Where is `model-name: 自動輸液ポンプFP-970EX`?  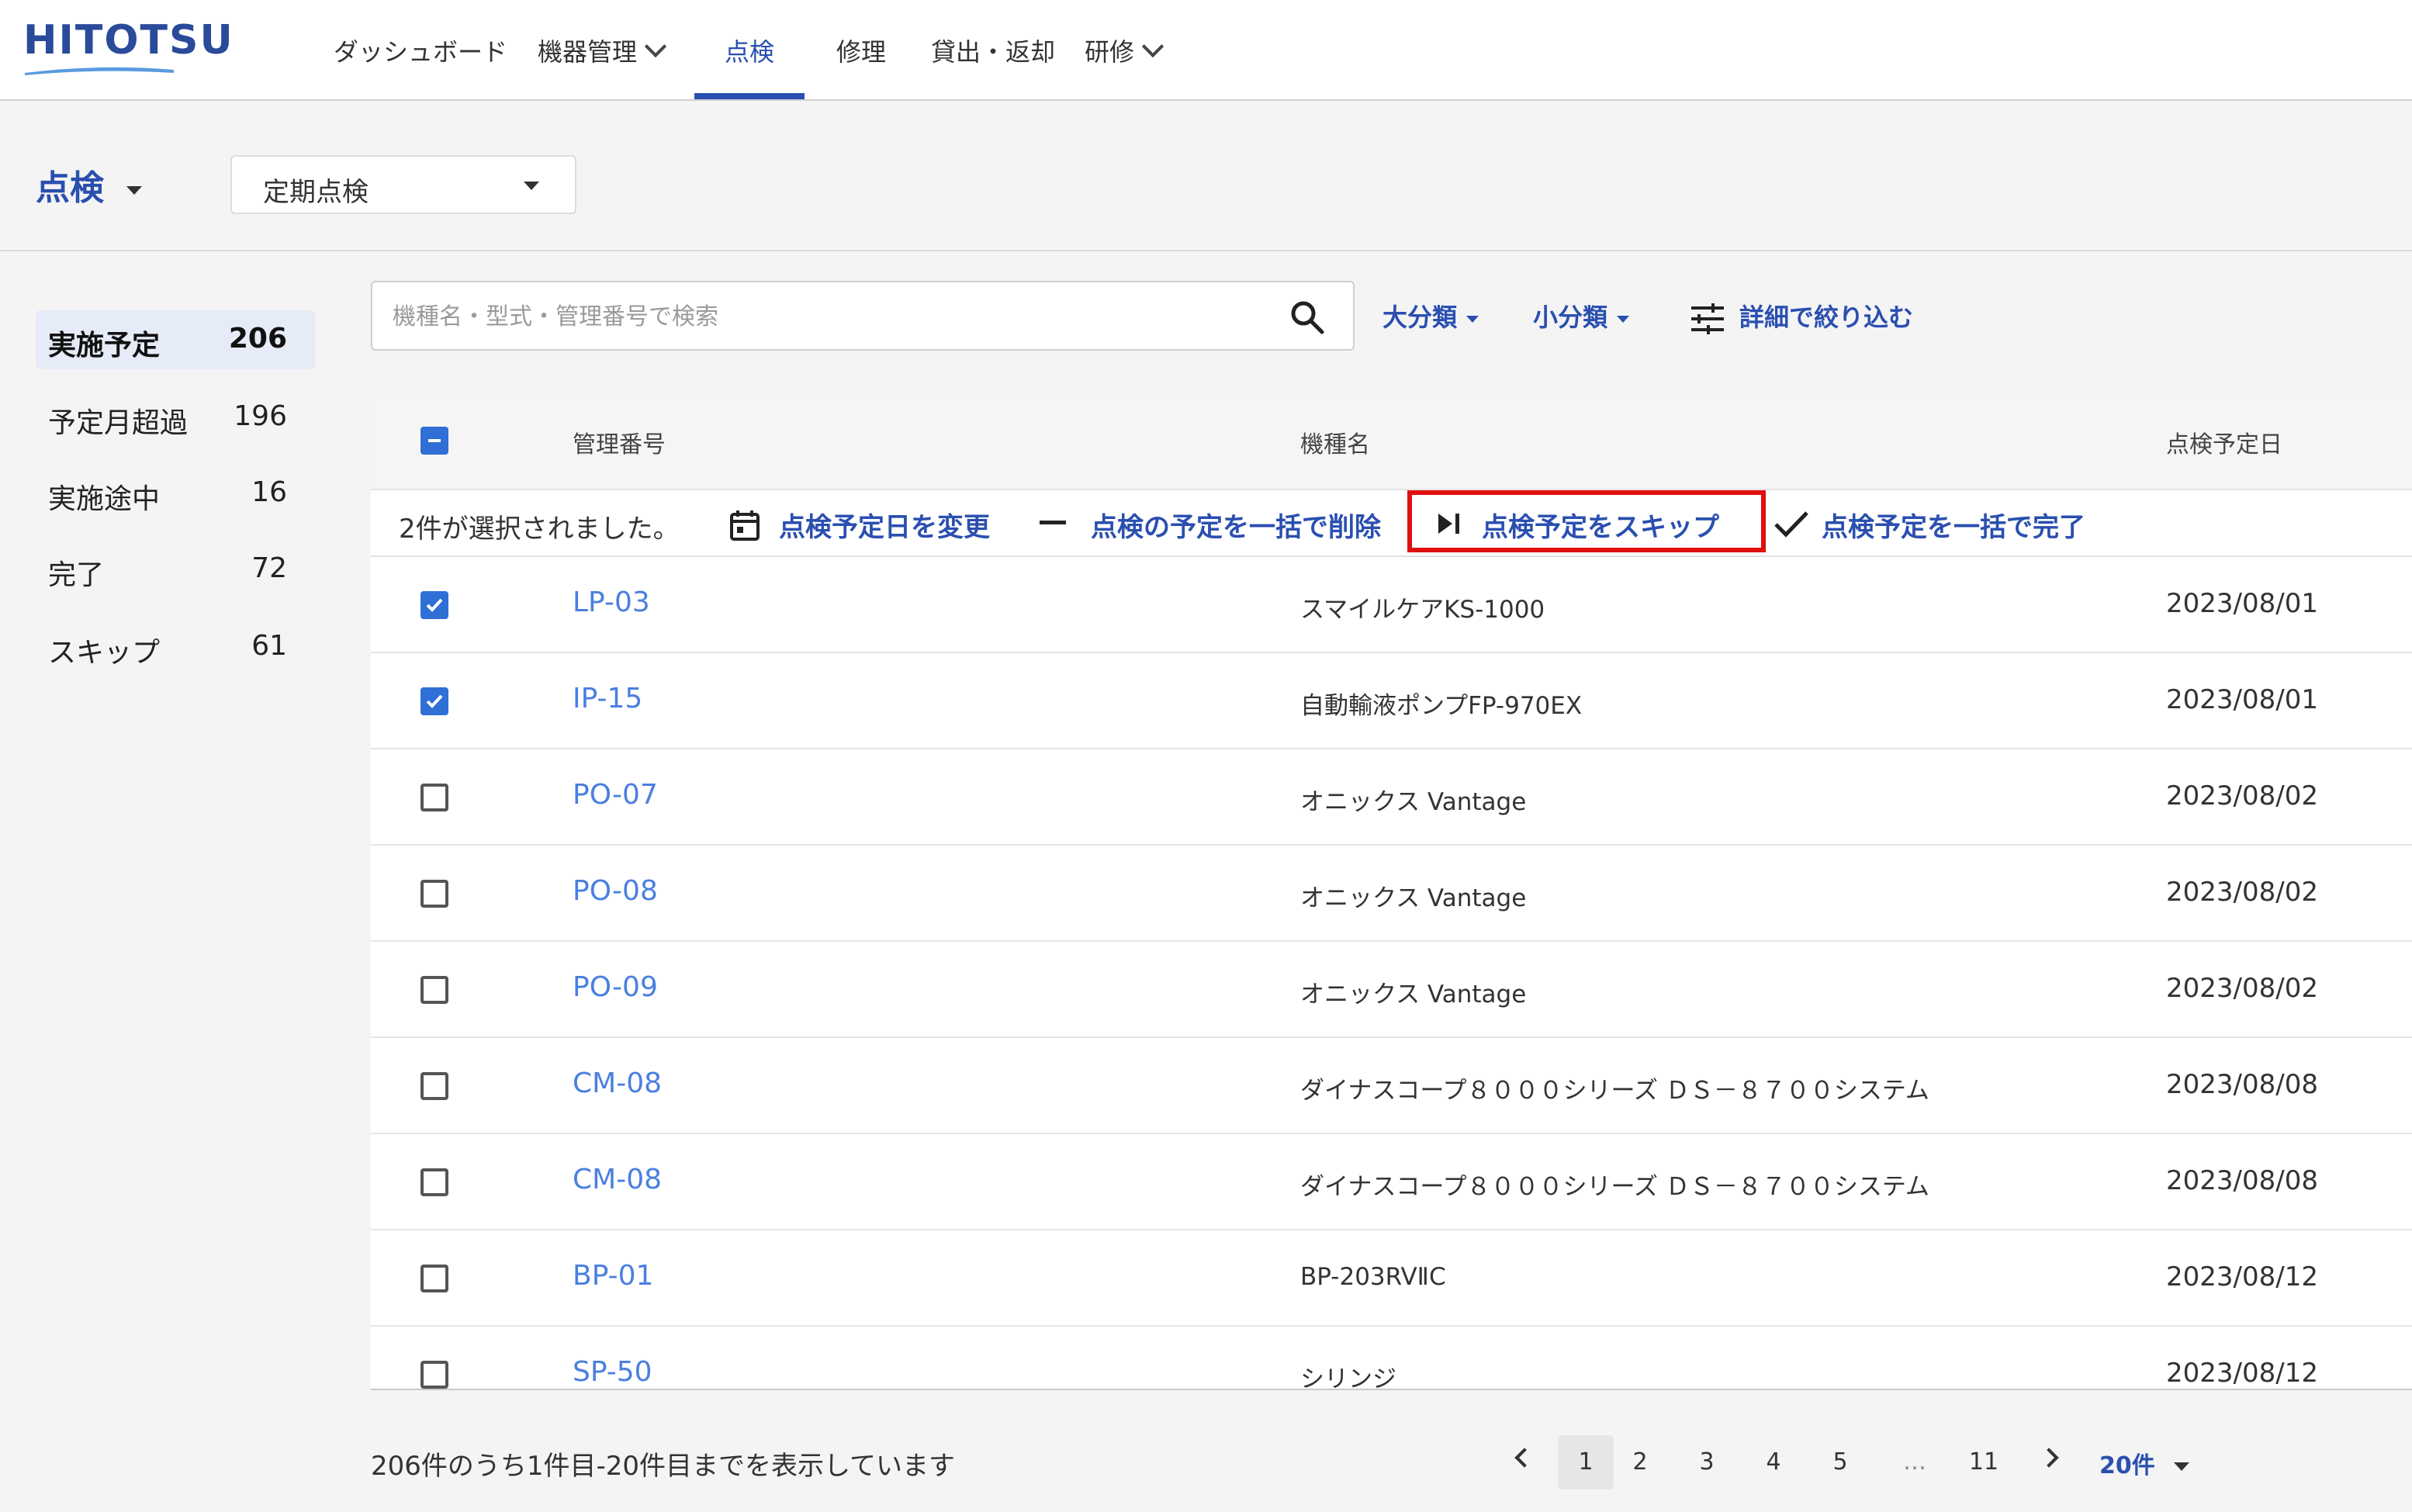 model-name: 自動輸液ポンプFP-970EX is located at coordinates (1441, 706).